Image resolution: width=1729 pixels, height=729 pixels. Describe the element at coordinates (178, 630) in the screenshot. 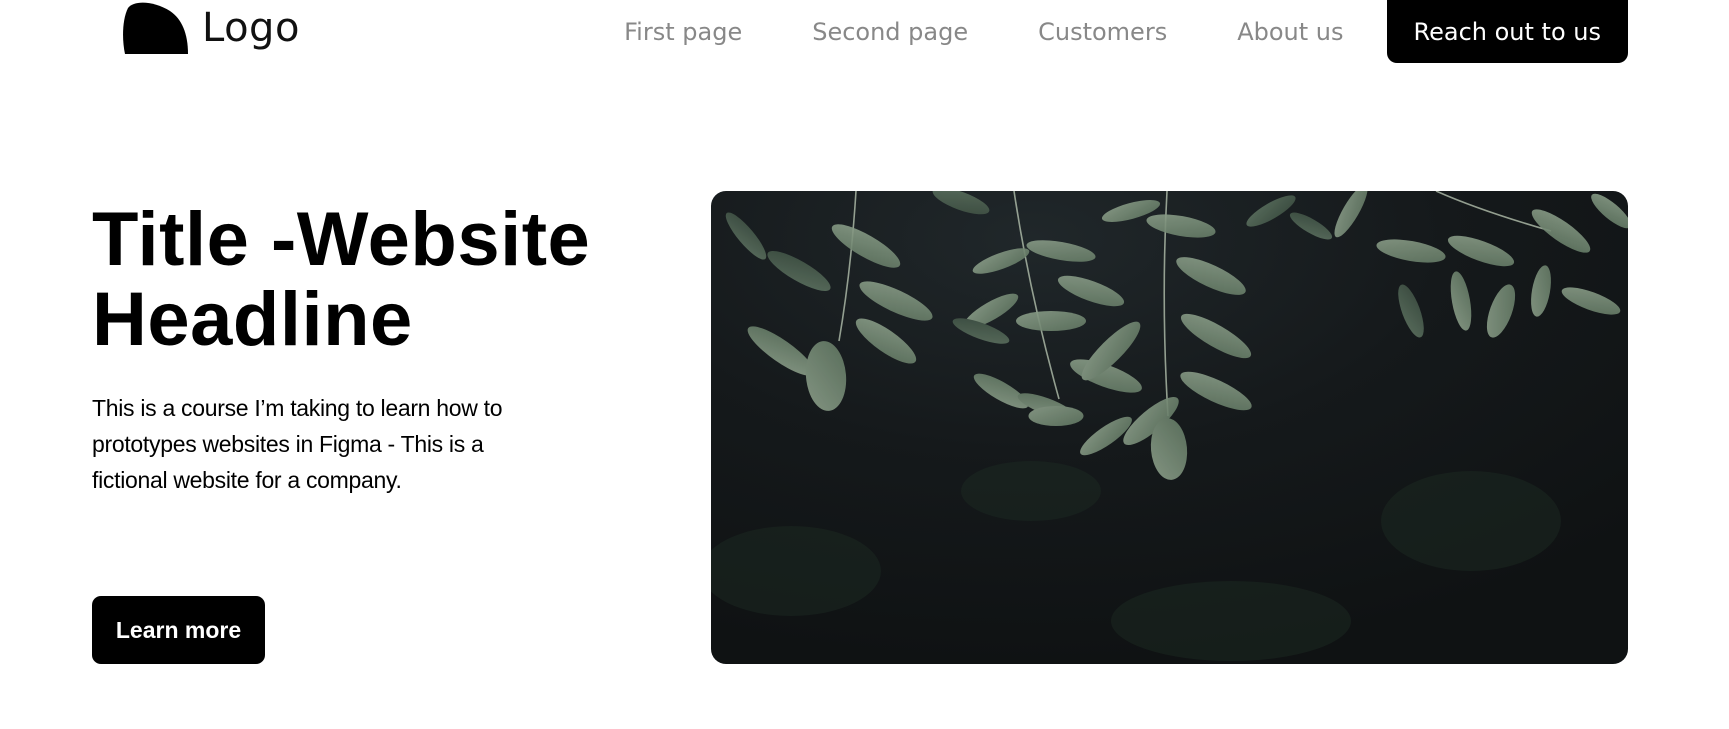

I see `learn-more-button: Learn more` at that location.